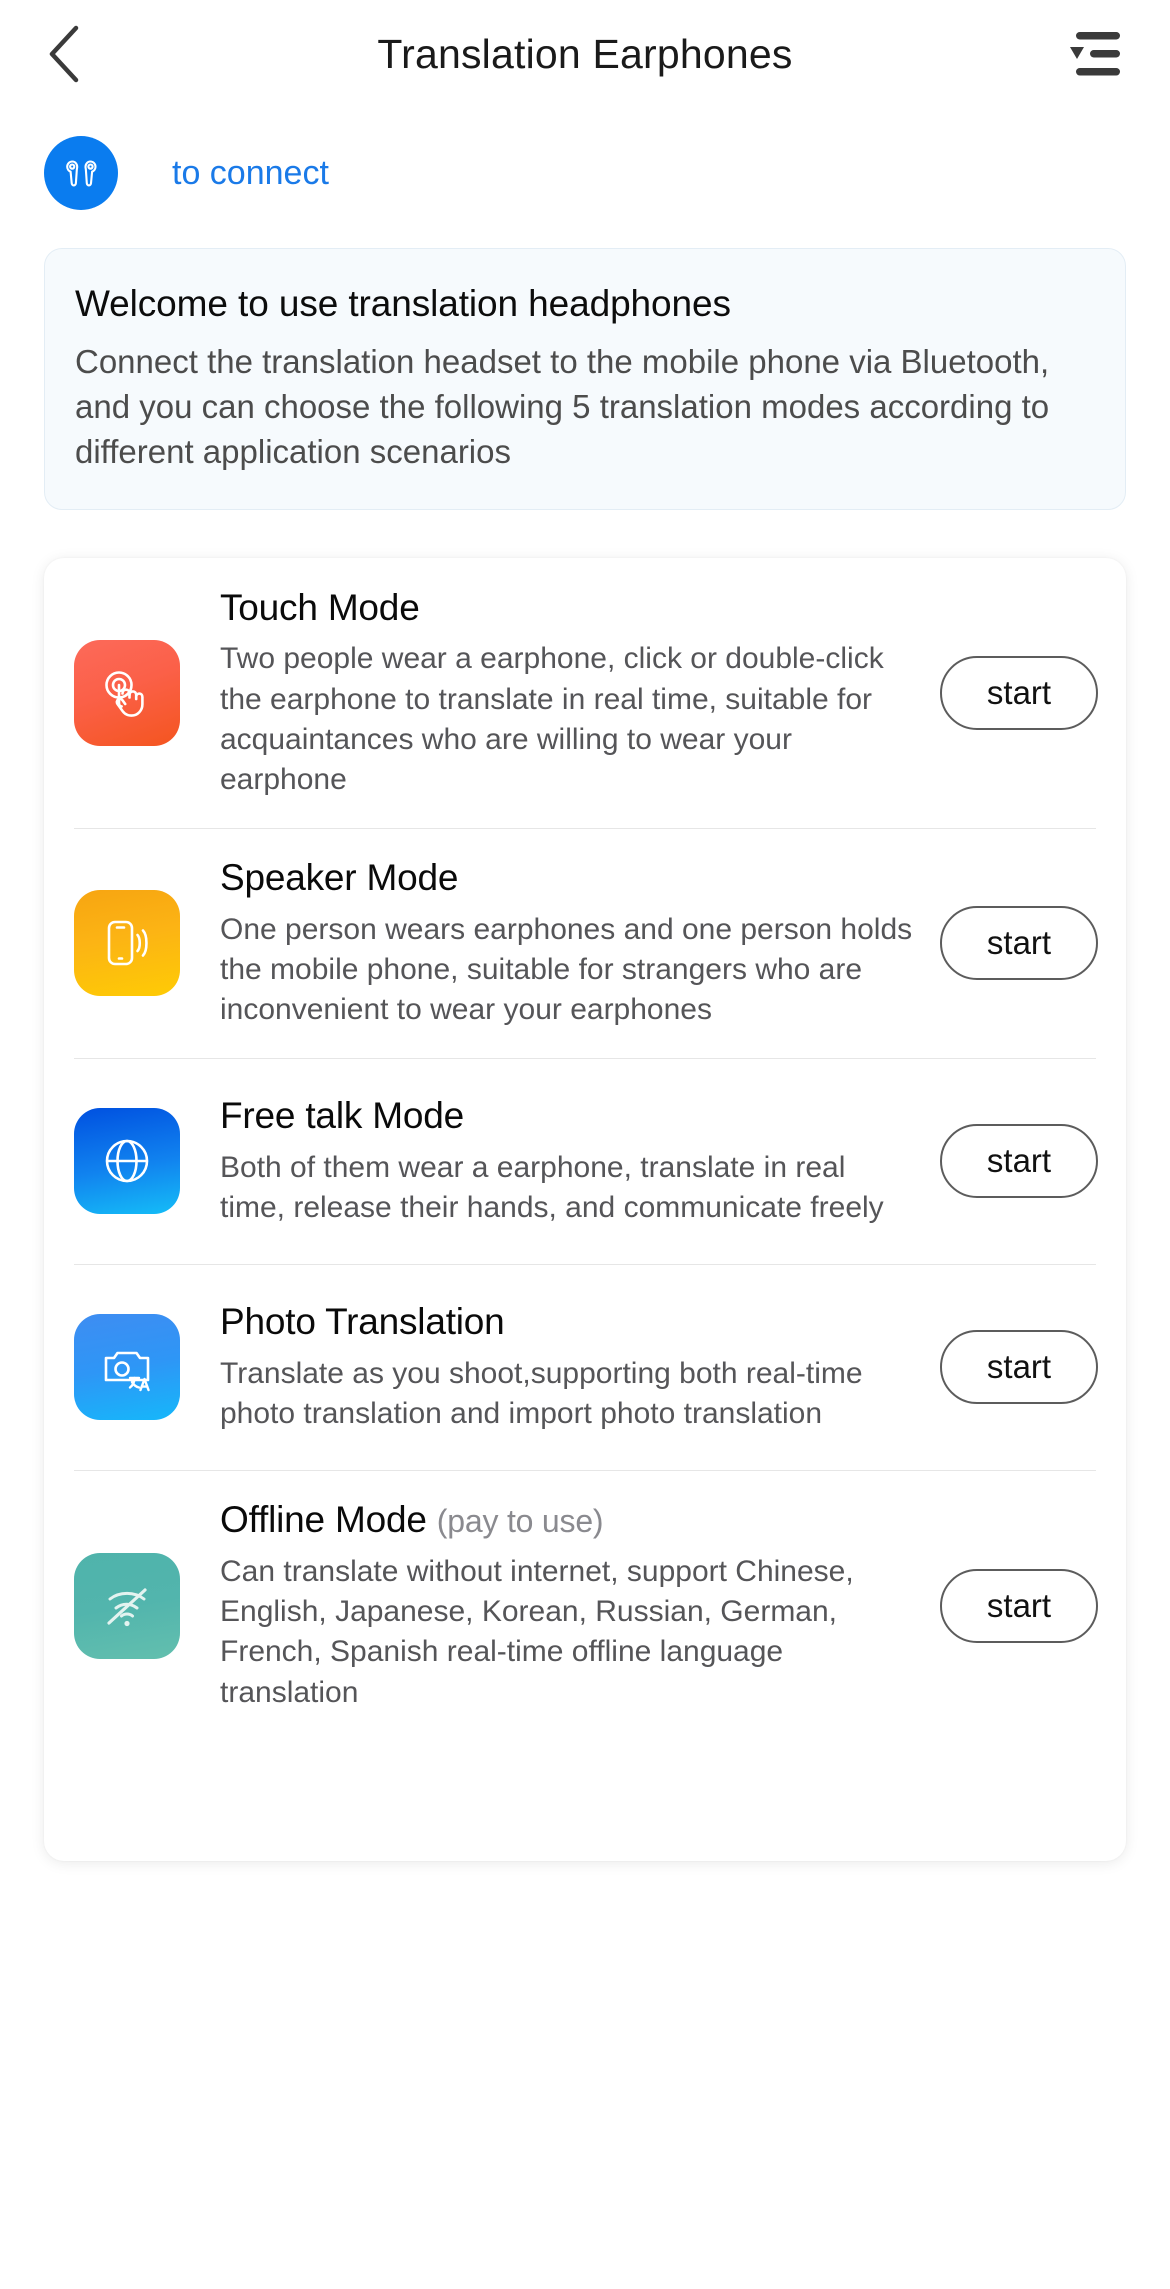  I want to click on page-title: Translation Earphones, so click(585, 53).